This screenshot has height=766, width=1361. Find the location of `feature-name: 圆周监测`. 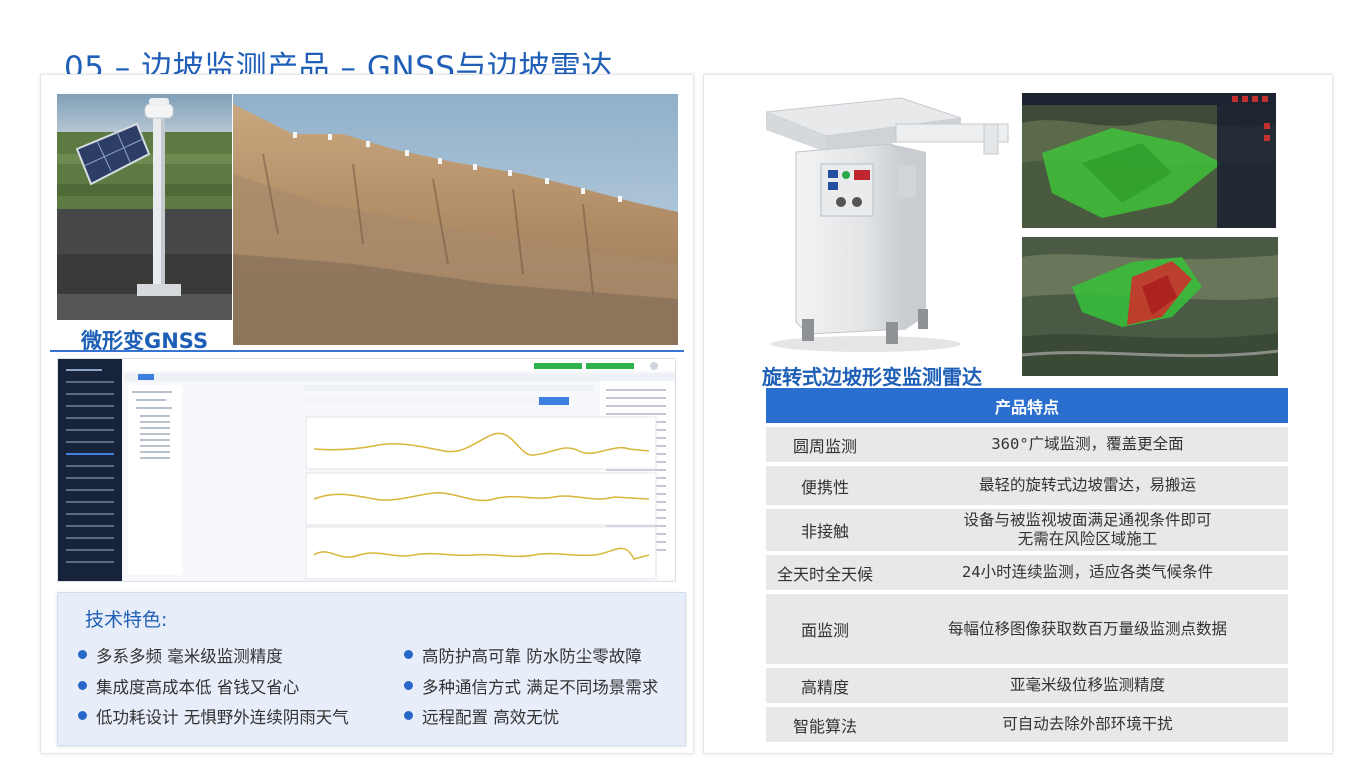

feature-name: 圆周监测 is located at coordinates (824, 446).